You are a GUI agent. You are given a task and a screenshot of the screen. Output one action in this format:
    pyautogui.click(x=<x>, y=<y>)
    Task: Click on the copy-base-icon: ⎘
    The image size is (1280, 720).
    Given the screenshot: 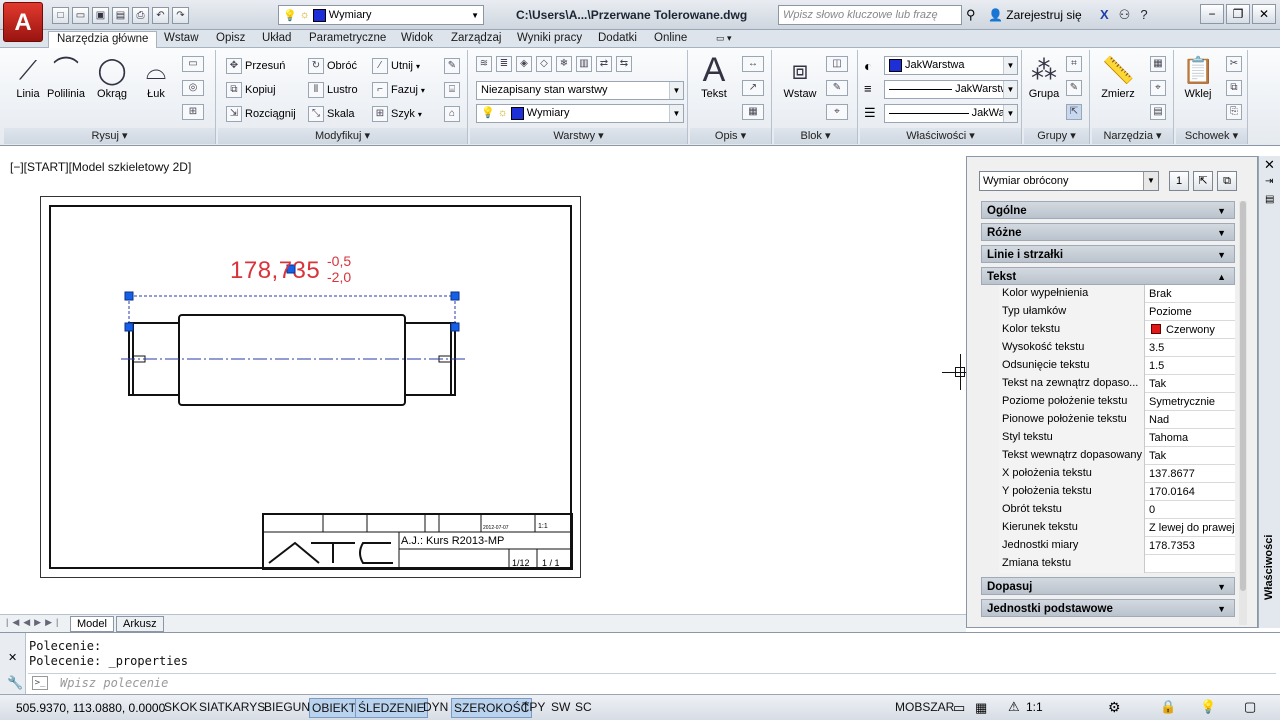 What is the action you would take?
    pyautogui.click(x=1234, y=112)
    